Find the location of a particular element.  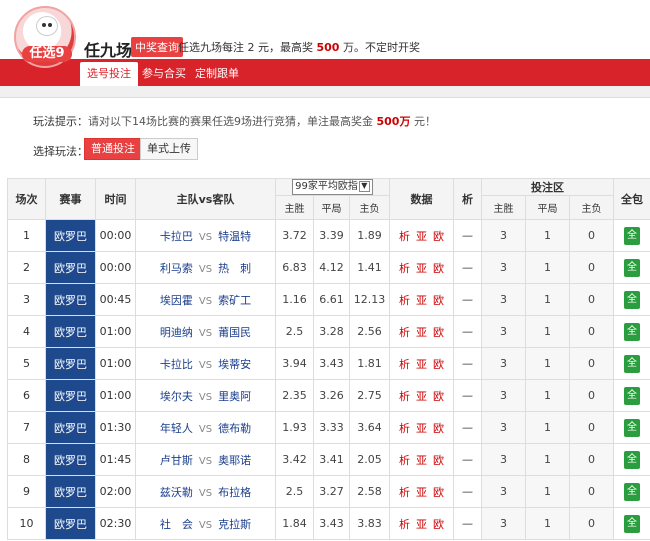

tab-custom-follow: 定制跟单 is located at coordinates (217, 74).